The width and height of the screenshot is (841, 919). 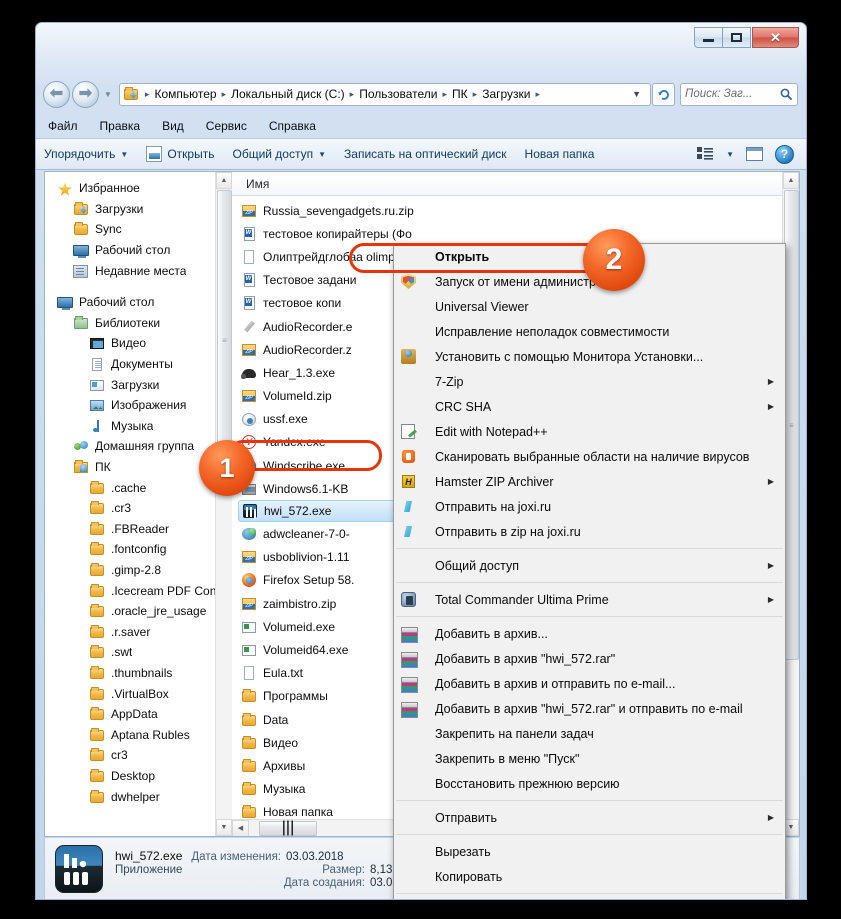 What do you see at coordinates (589, 406) in the screenshot?
I see `context-menu-item: CRC SHA ▶` at bounding box center [589, 406].